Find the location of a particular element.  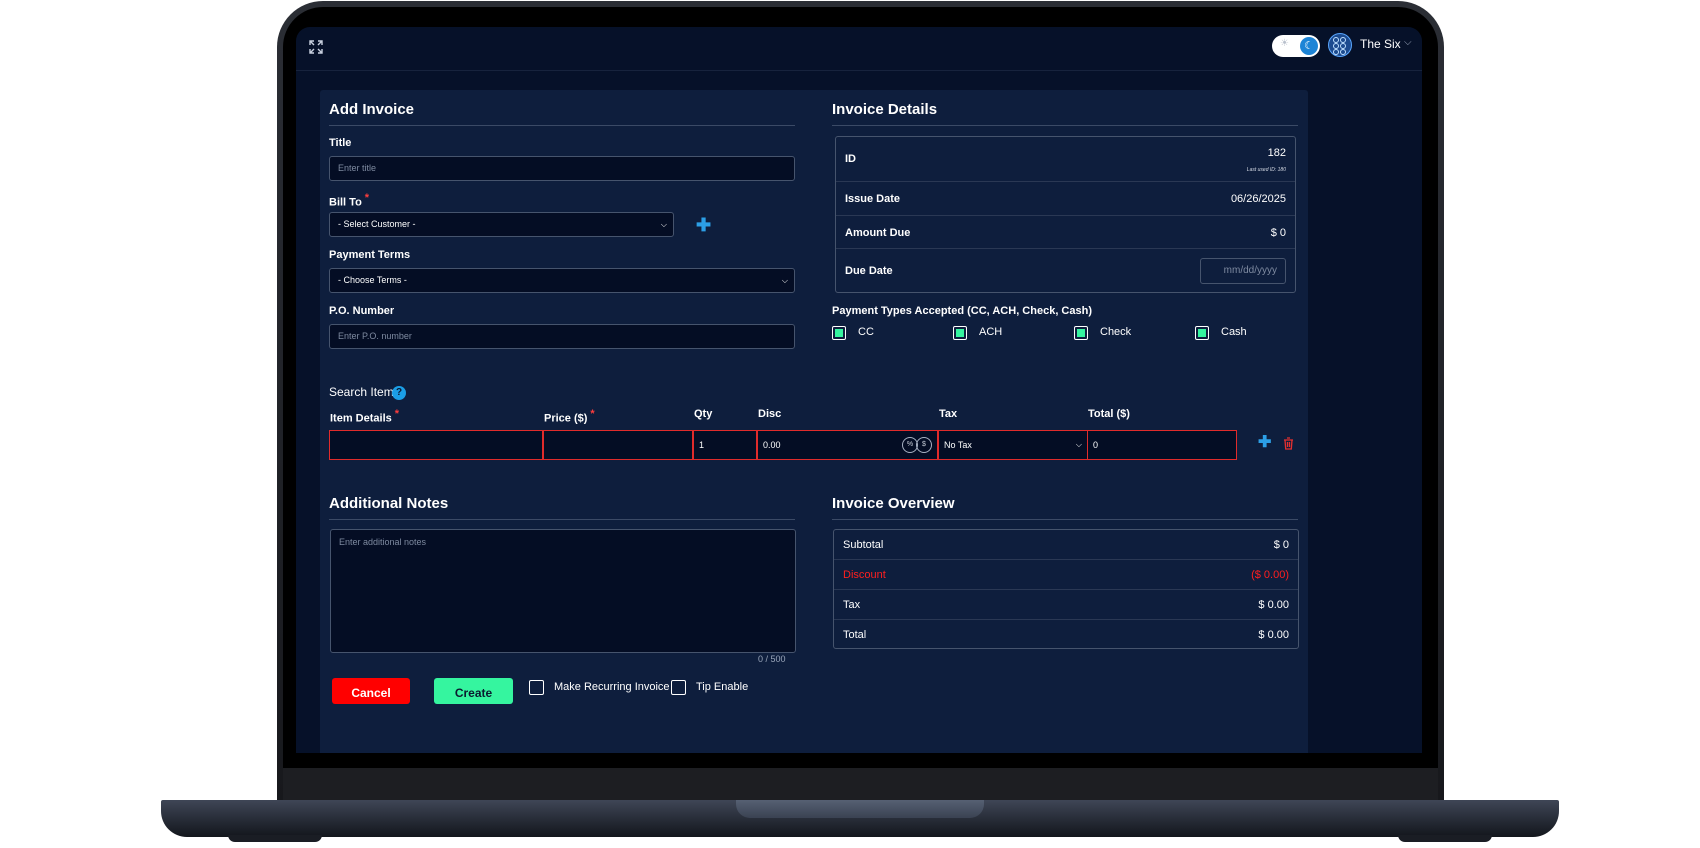

col-item-details: Item Details * is located at coordinates (365, 416).